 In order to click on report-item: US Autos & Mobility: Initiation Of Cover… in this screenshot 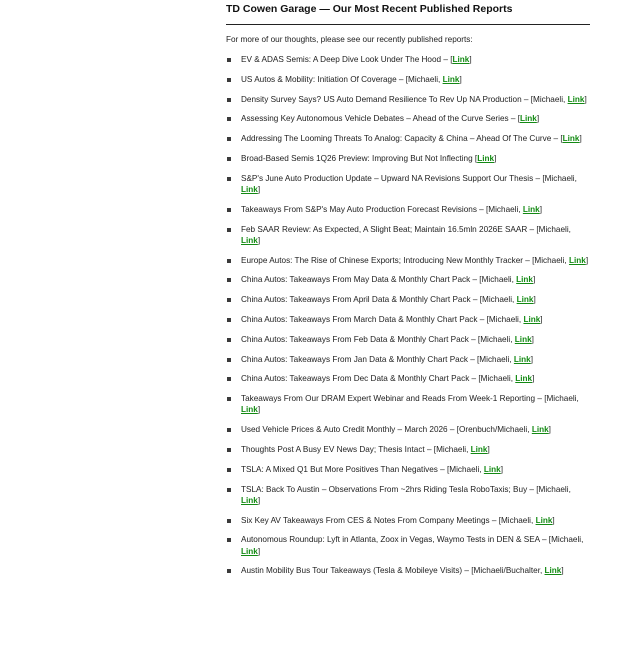, I will do `click(409, 79)`.